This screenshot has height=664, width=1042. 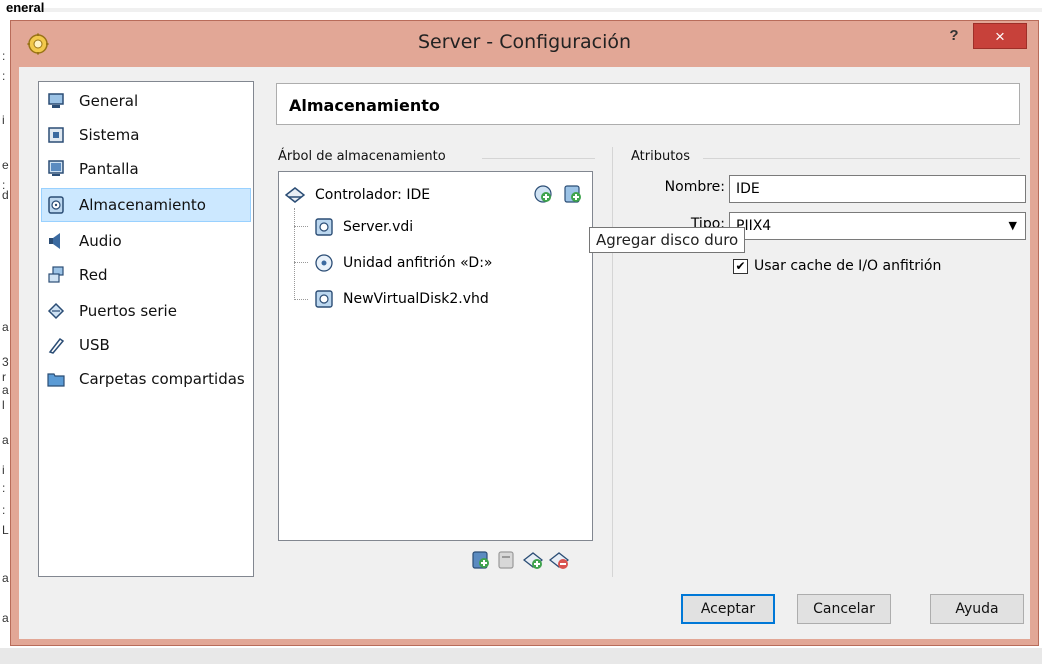 I want to click on window-title: Server - Configuración, so click(x=524, y=42).